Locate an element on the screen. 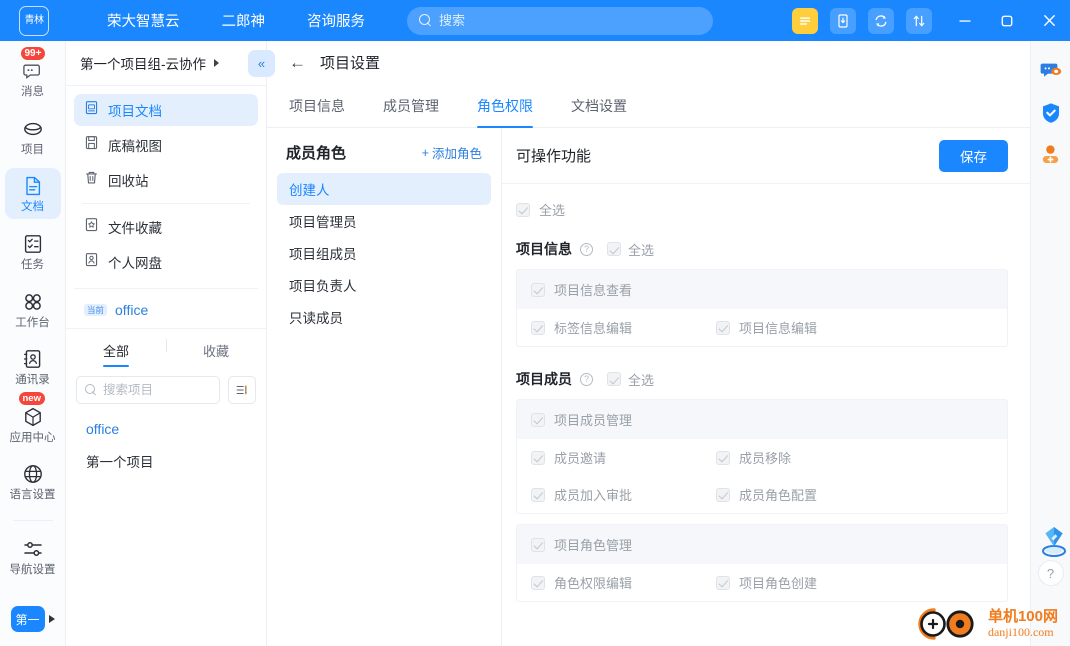 This screenshot has height=646, width=1070. permission-cell: 成员角色配置 is located at coordinates (766, 494).